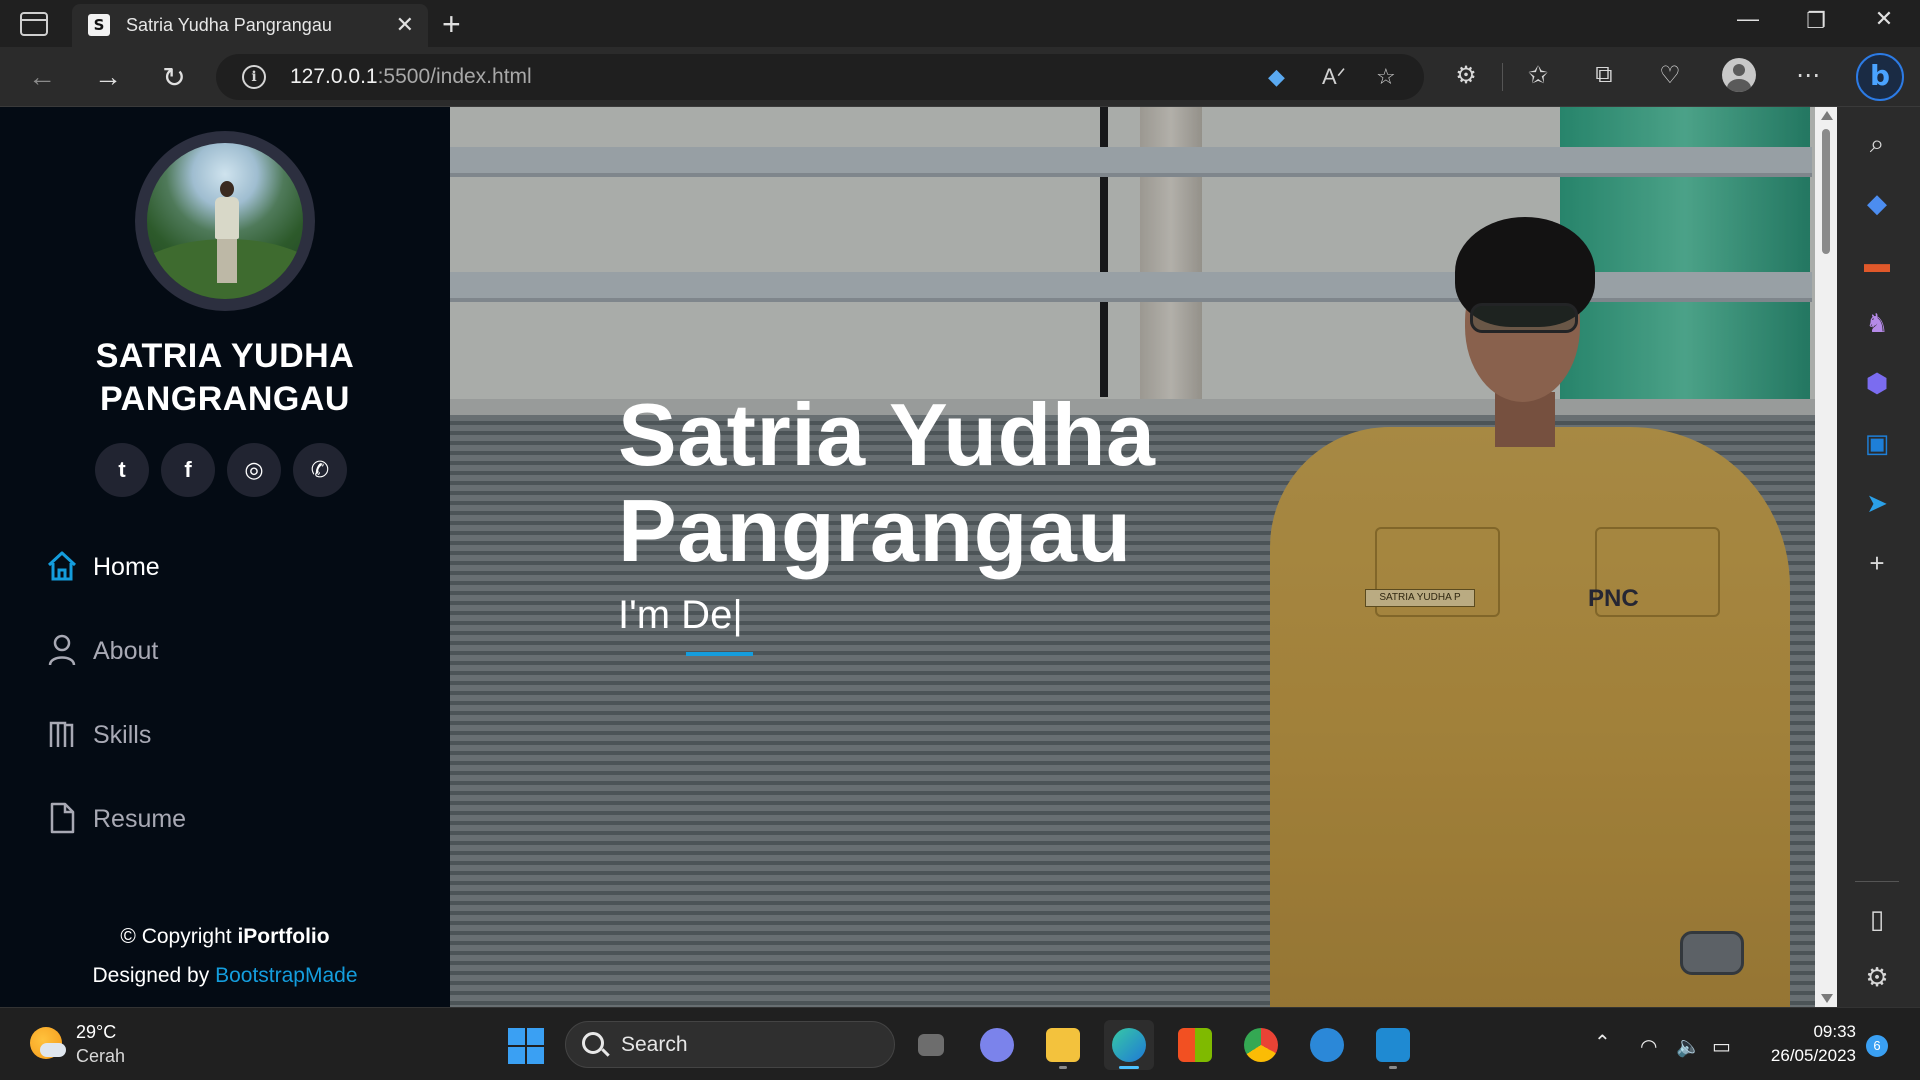 This screenshot has height=1080, width=1920. I want to click on taskbar-search: Search, so click(730, 1044).